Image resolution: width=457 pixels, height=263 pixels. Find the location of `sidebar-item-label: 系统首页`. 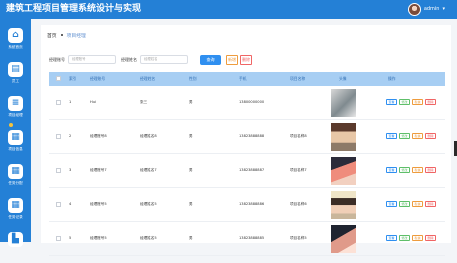

sidebar-item-label: 系统首页 is located at coordinates (15, 47).